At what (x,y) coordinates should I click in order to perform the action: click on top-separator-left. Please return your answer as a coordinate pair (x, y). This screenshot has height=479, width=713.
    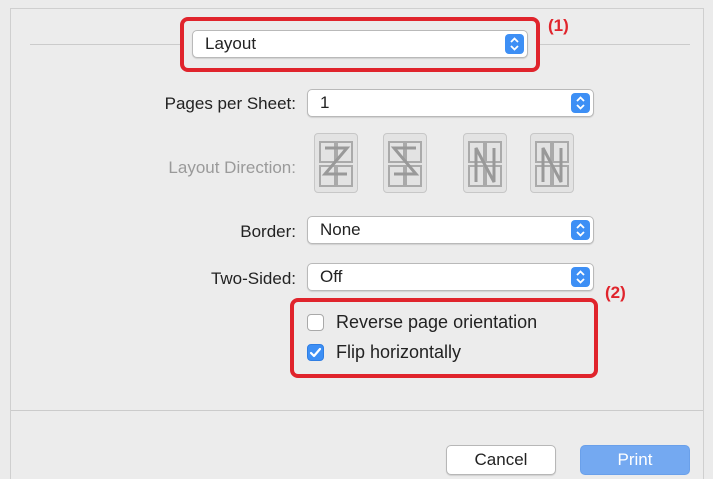
    Looking at the image, I should click on (105, 44).